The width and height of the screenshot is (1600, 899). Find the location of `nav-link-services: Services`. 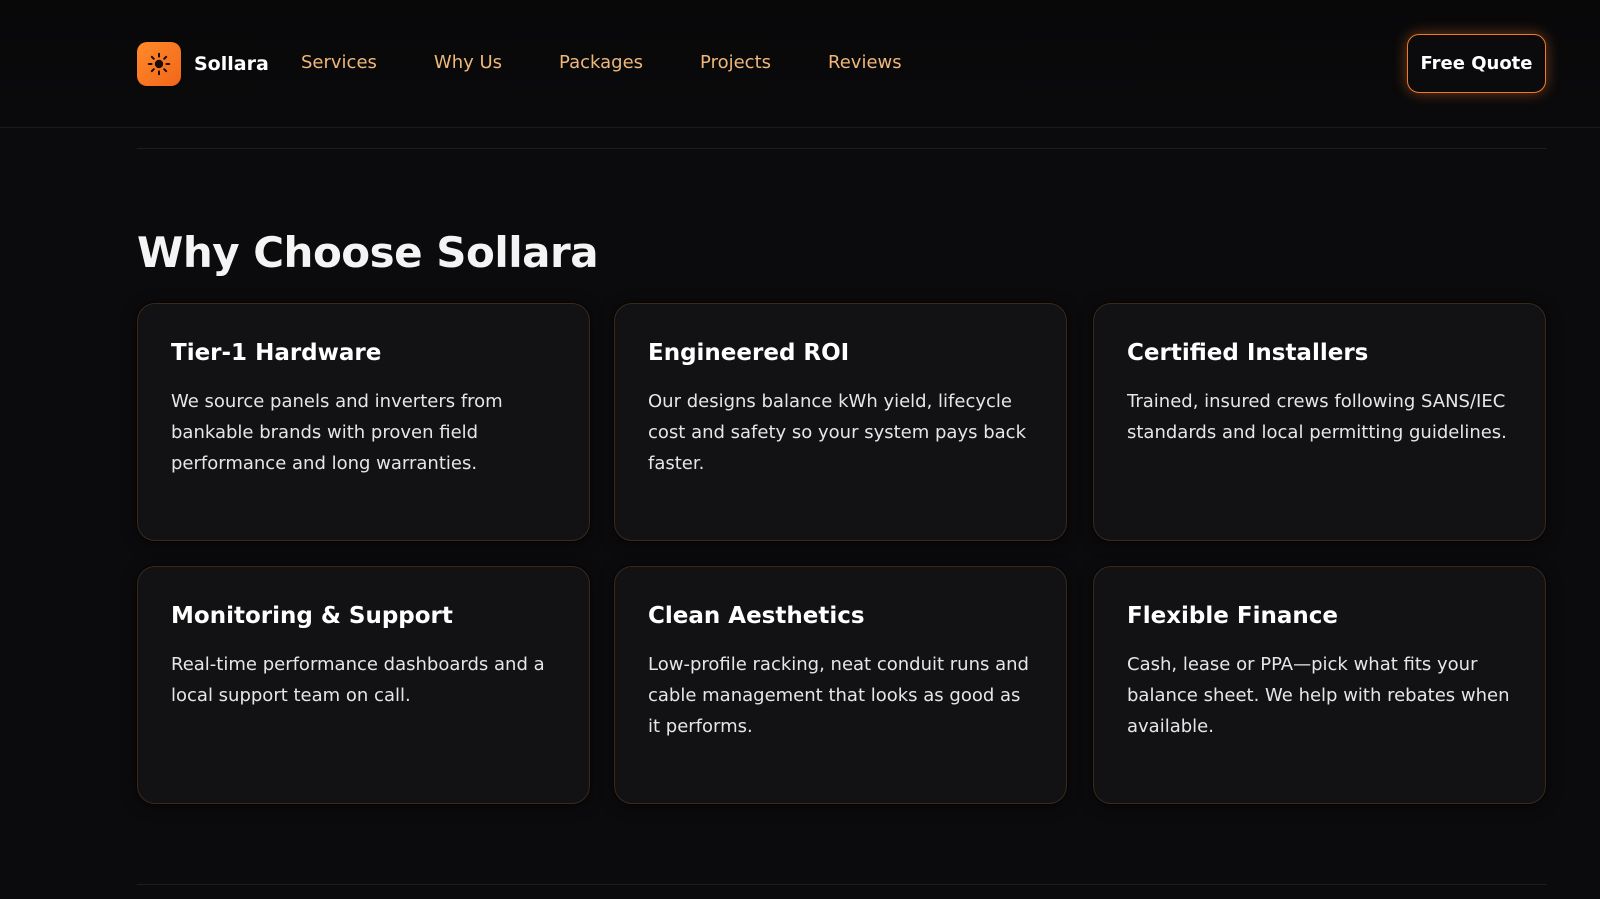

nav-link-services: Services is located at coordinates (339, 62).